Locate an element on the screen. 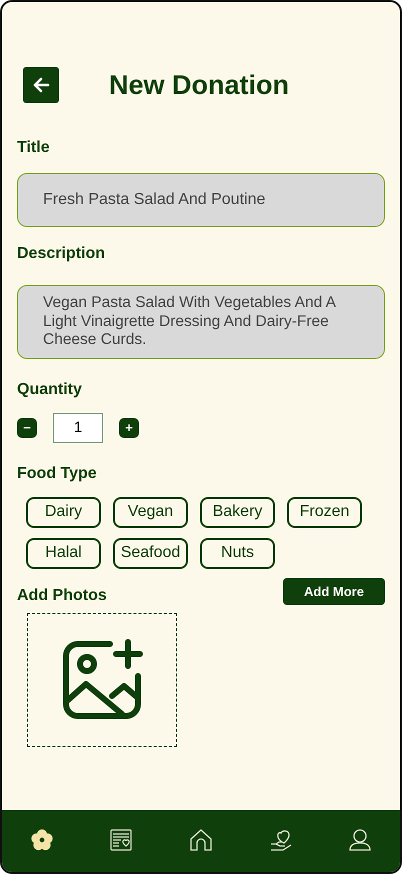 The image size is (402, 874). food-type-tag: Vegan is located at coordinates (150, 512).